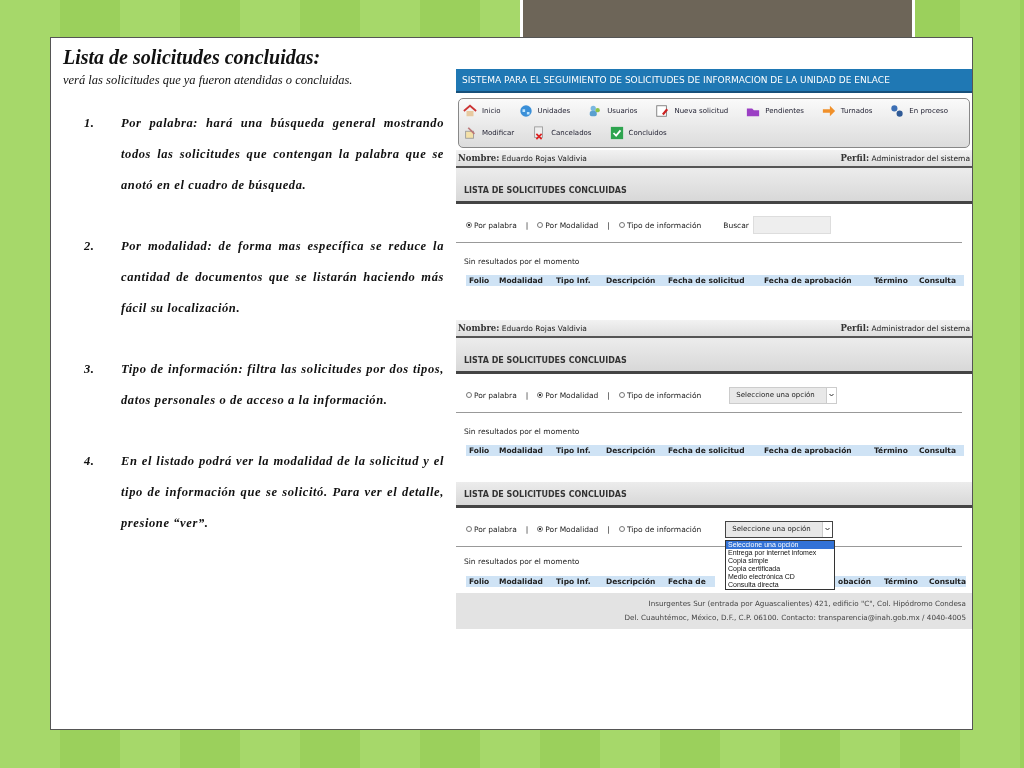 Image resolution: width=1024 pixels, height=768 pixels. Describe the element at coordinates (89, 369) in the screenshot. I see `item-number: 3.` at that location.